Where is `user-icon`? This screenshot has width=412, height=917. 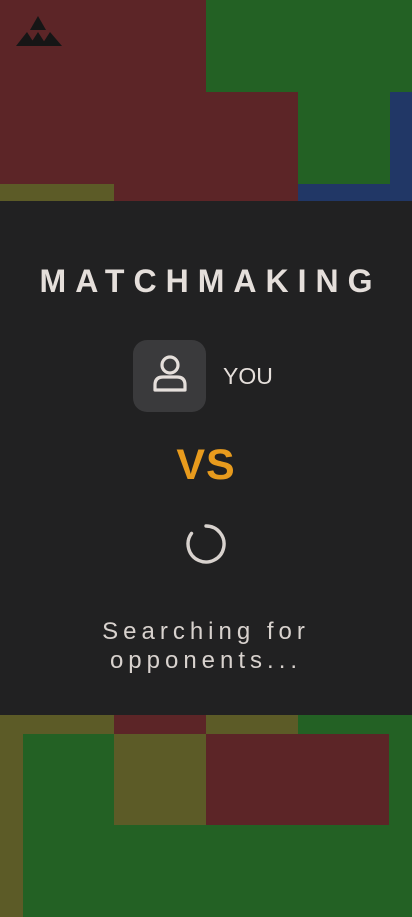
user-icon is located at coordinates (170, 376).